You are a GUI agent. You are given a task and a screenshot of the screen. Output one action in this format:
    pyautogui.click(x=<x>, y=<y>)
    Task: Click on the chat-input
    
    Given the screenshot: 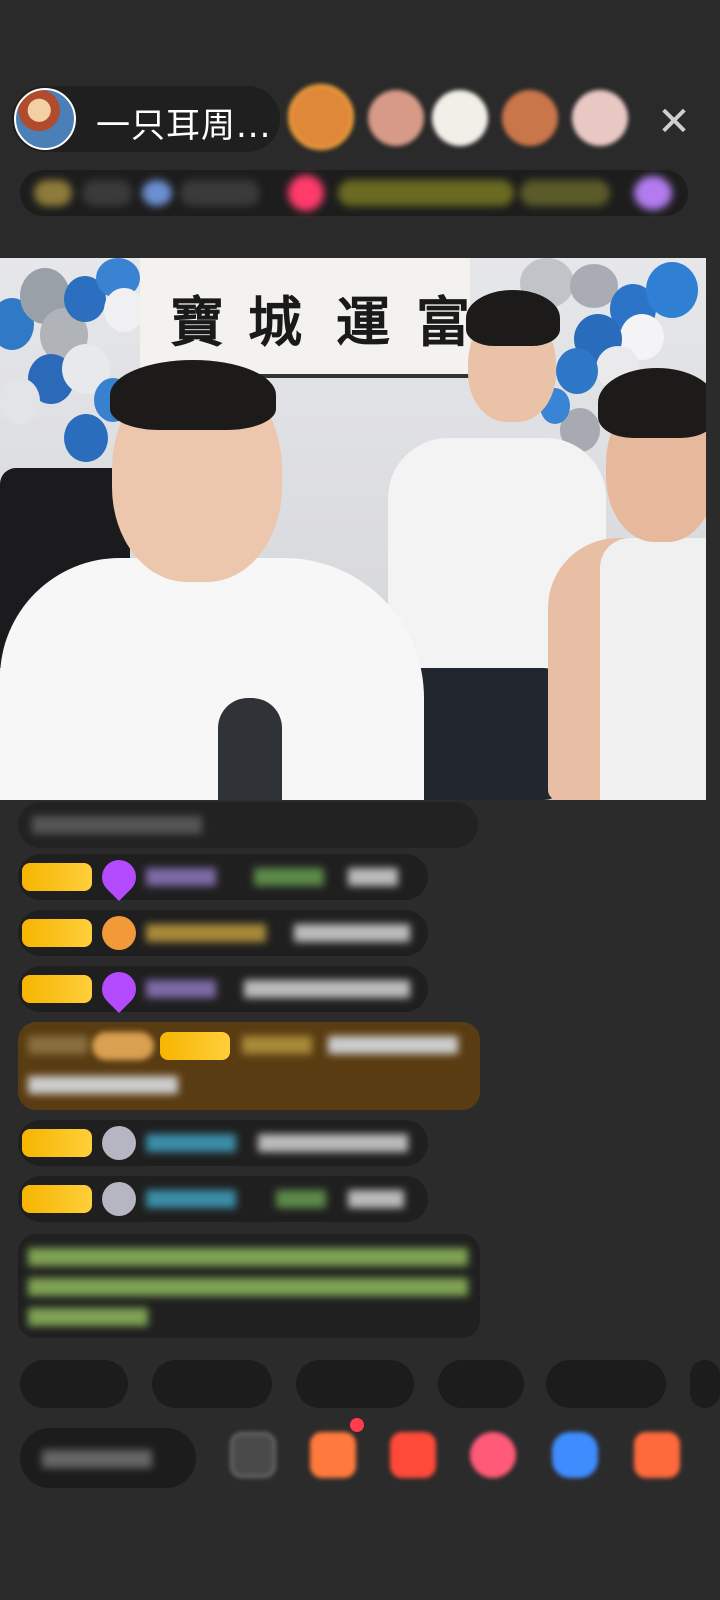 What is the action you would take?
    pyautogui.click(x=108, y=1458)
    